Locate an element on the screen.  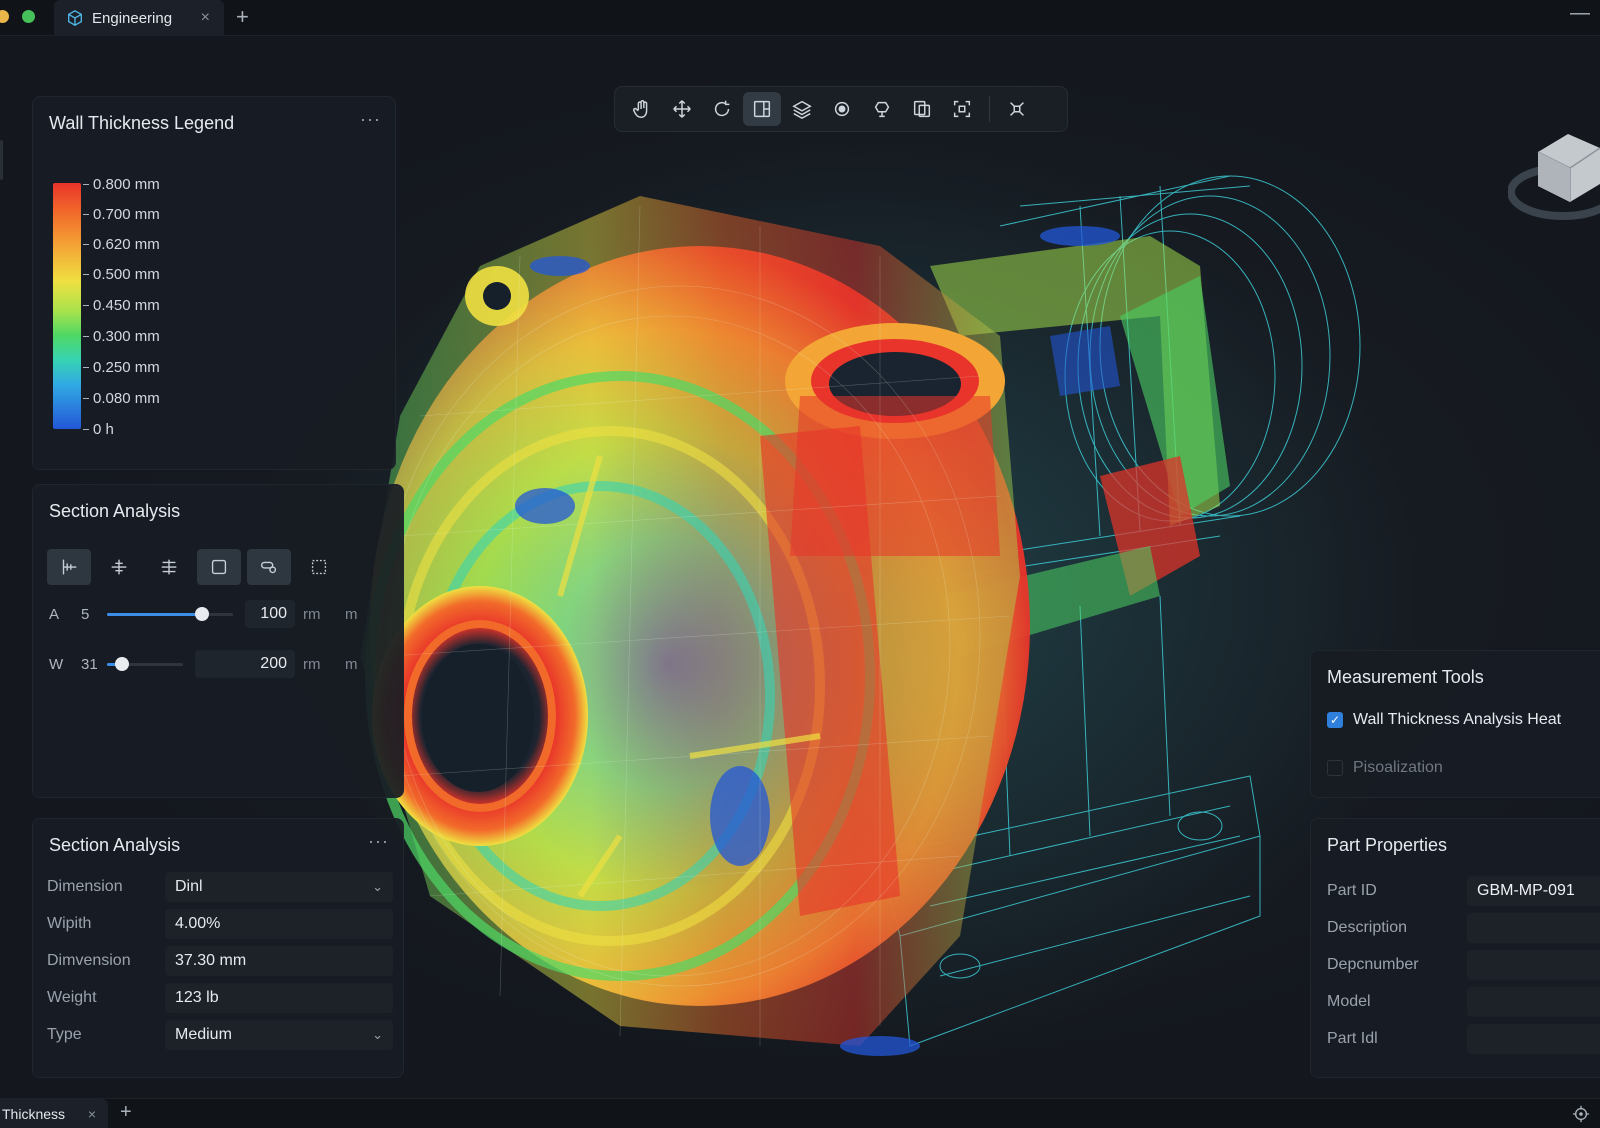
window-control-yellow is located at coordinates (4, 16).